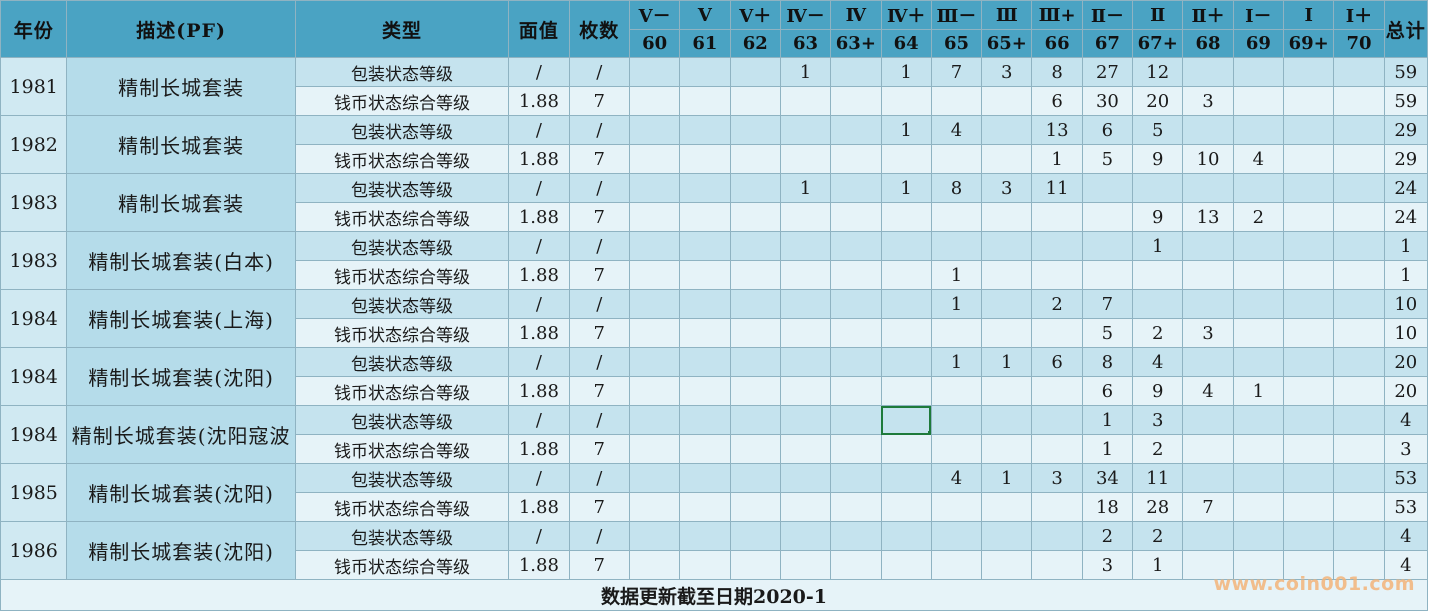  What do you see at coordinates (1406, 507) in the screenshot?
I see `total-cell: 53` at bounding box center [1406, 507].